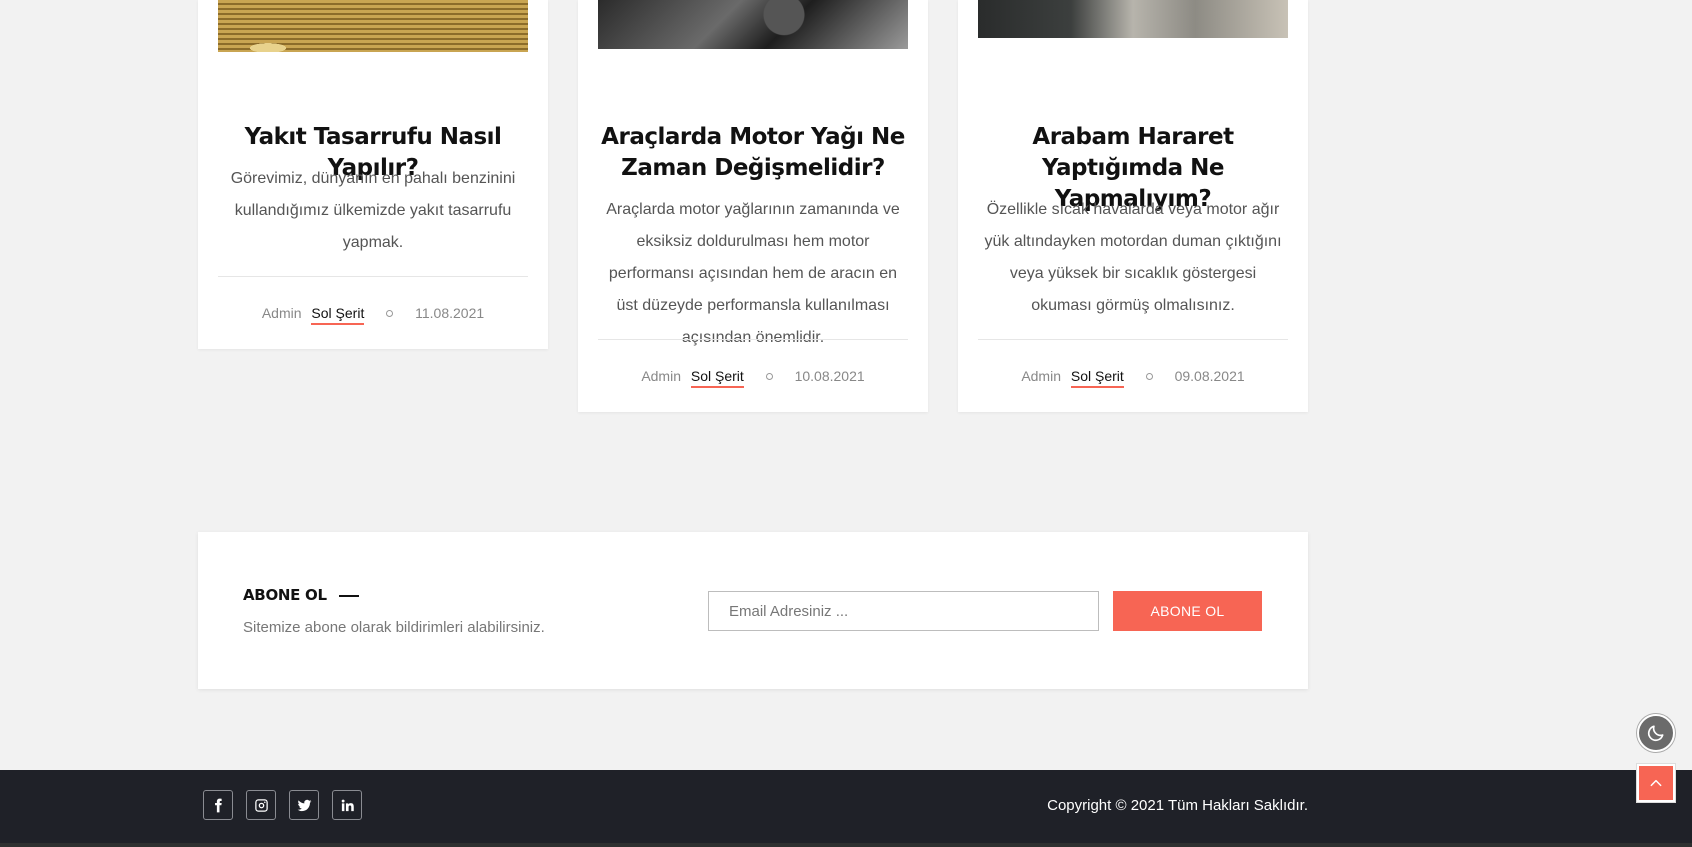  I want to click on moon-icon, so click(1655, 733).